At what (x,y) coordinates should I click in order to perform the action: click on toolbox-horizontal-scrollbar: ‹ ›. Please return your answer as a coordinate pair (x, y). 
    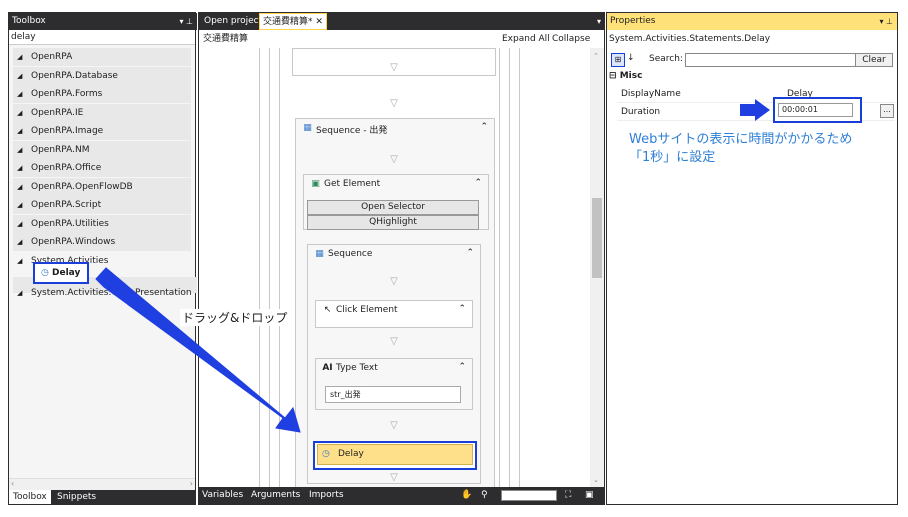
    Looking at the image, I should click on (102, 484).